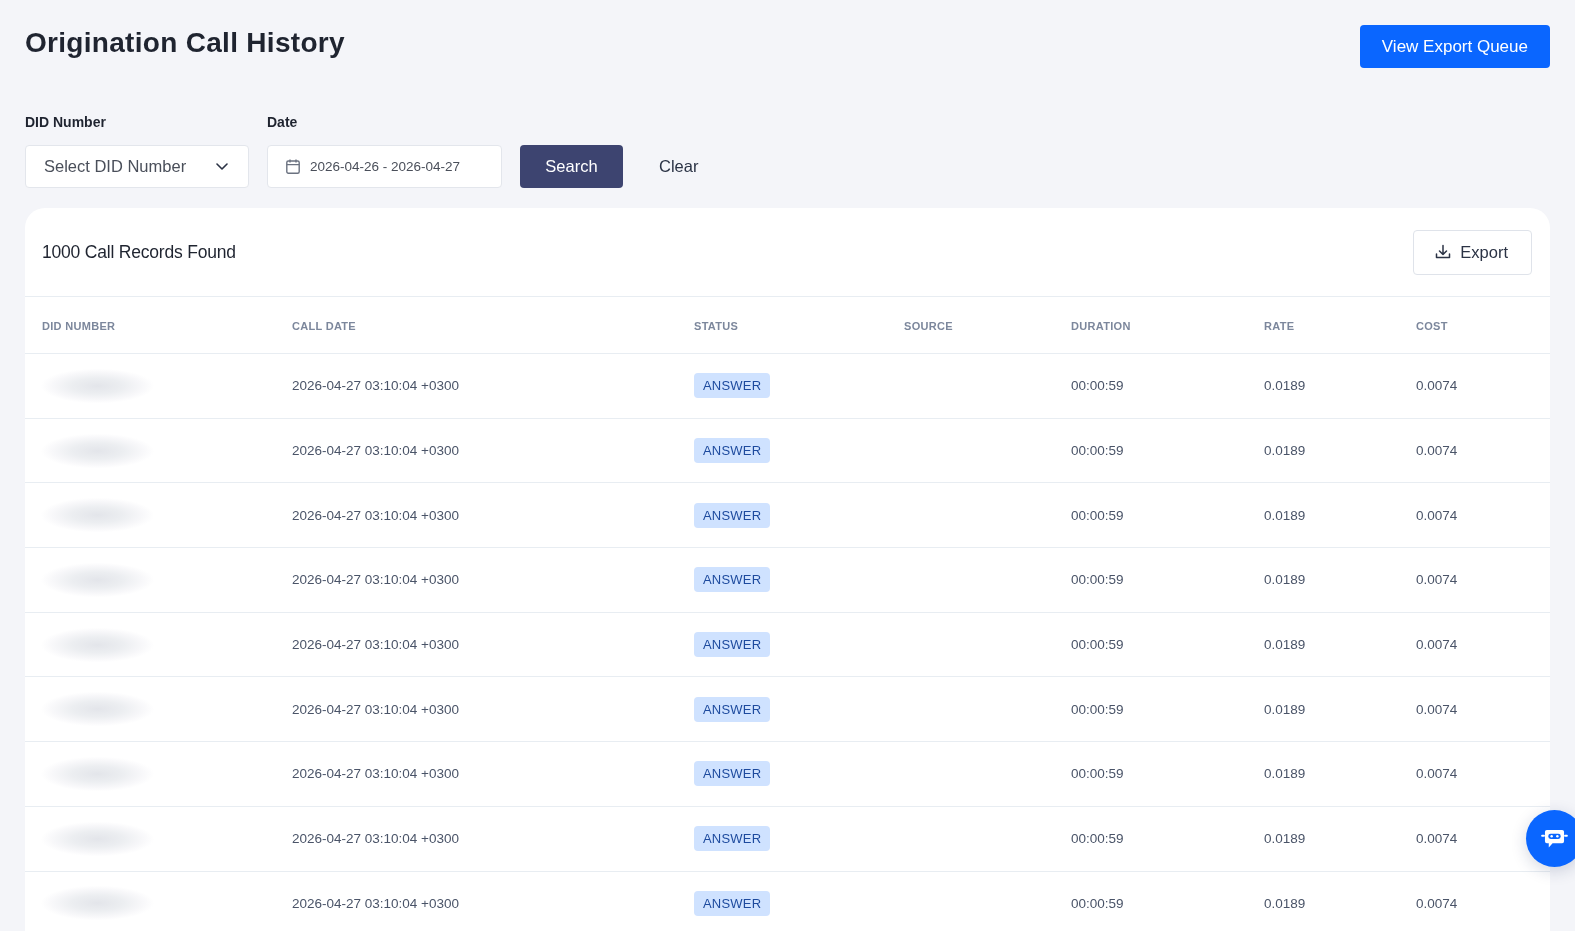 The width and height of the screenshot is (1575, 931). I want to click on column-header: COST, so click(1432, 326).